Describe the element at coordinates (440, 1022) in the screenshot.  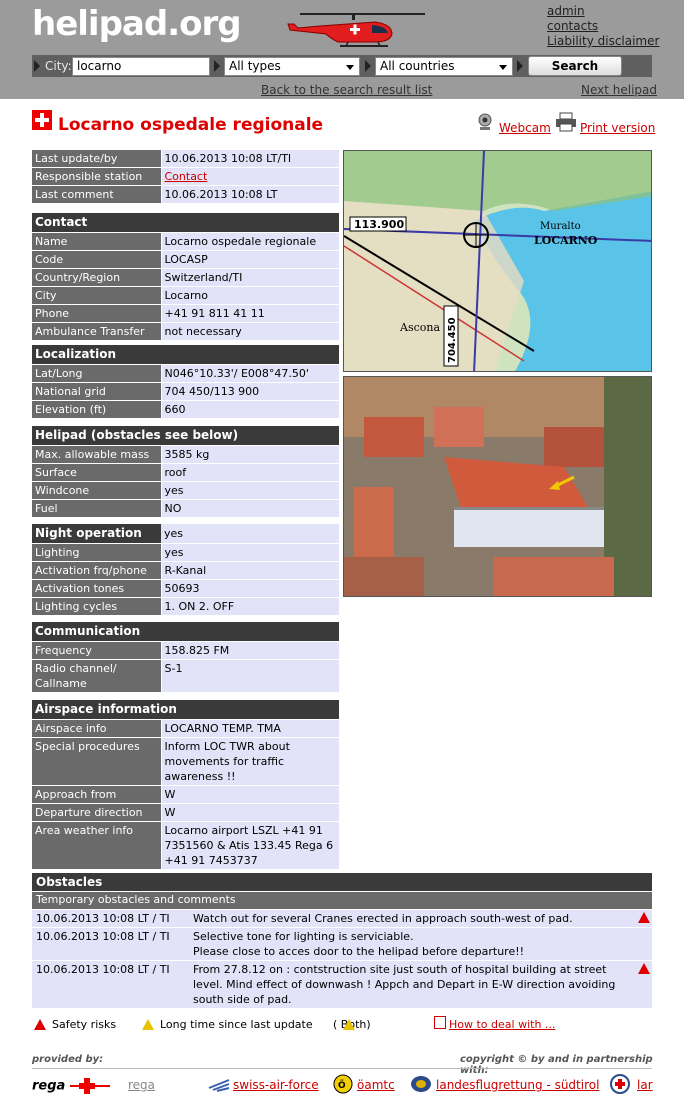
I see `document-icon` at that location.